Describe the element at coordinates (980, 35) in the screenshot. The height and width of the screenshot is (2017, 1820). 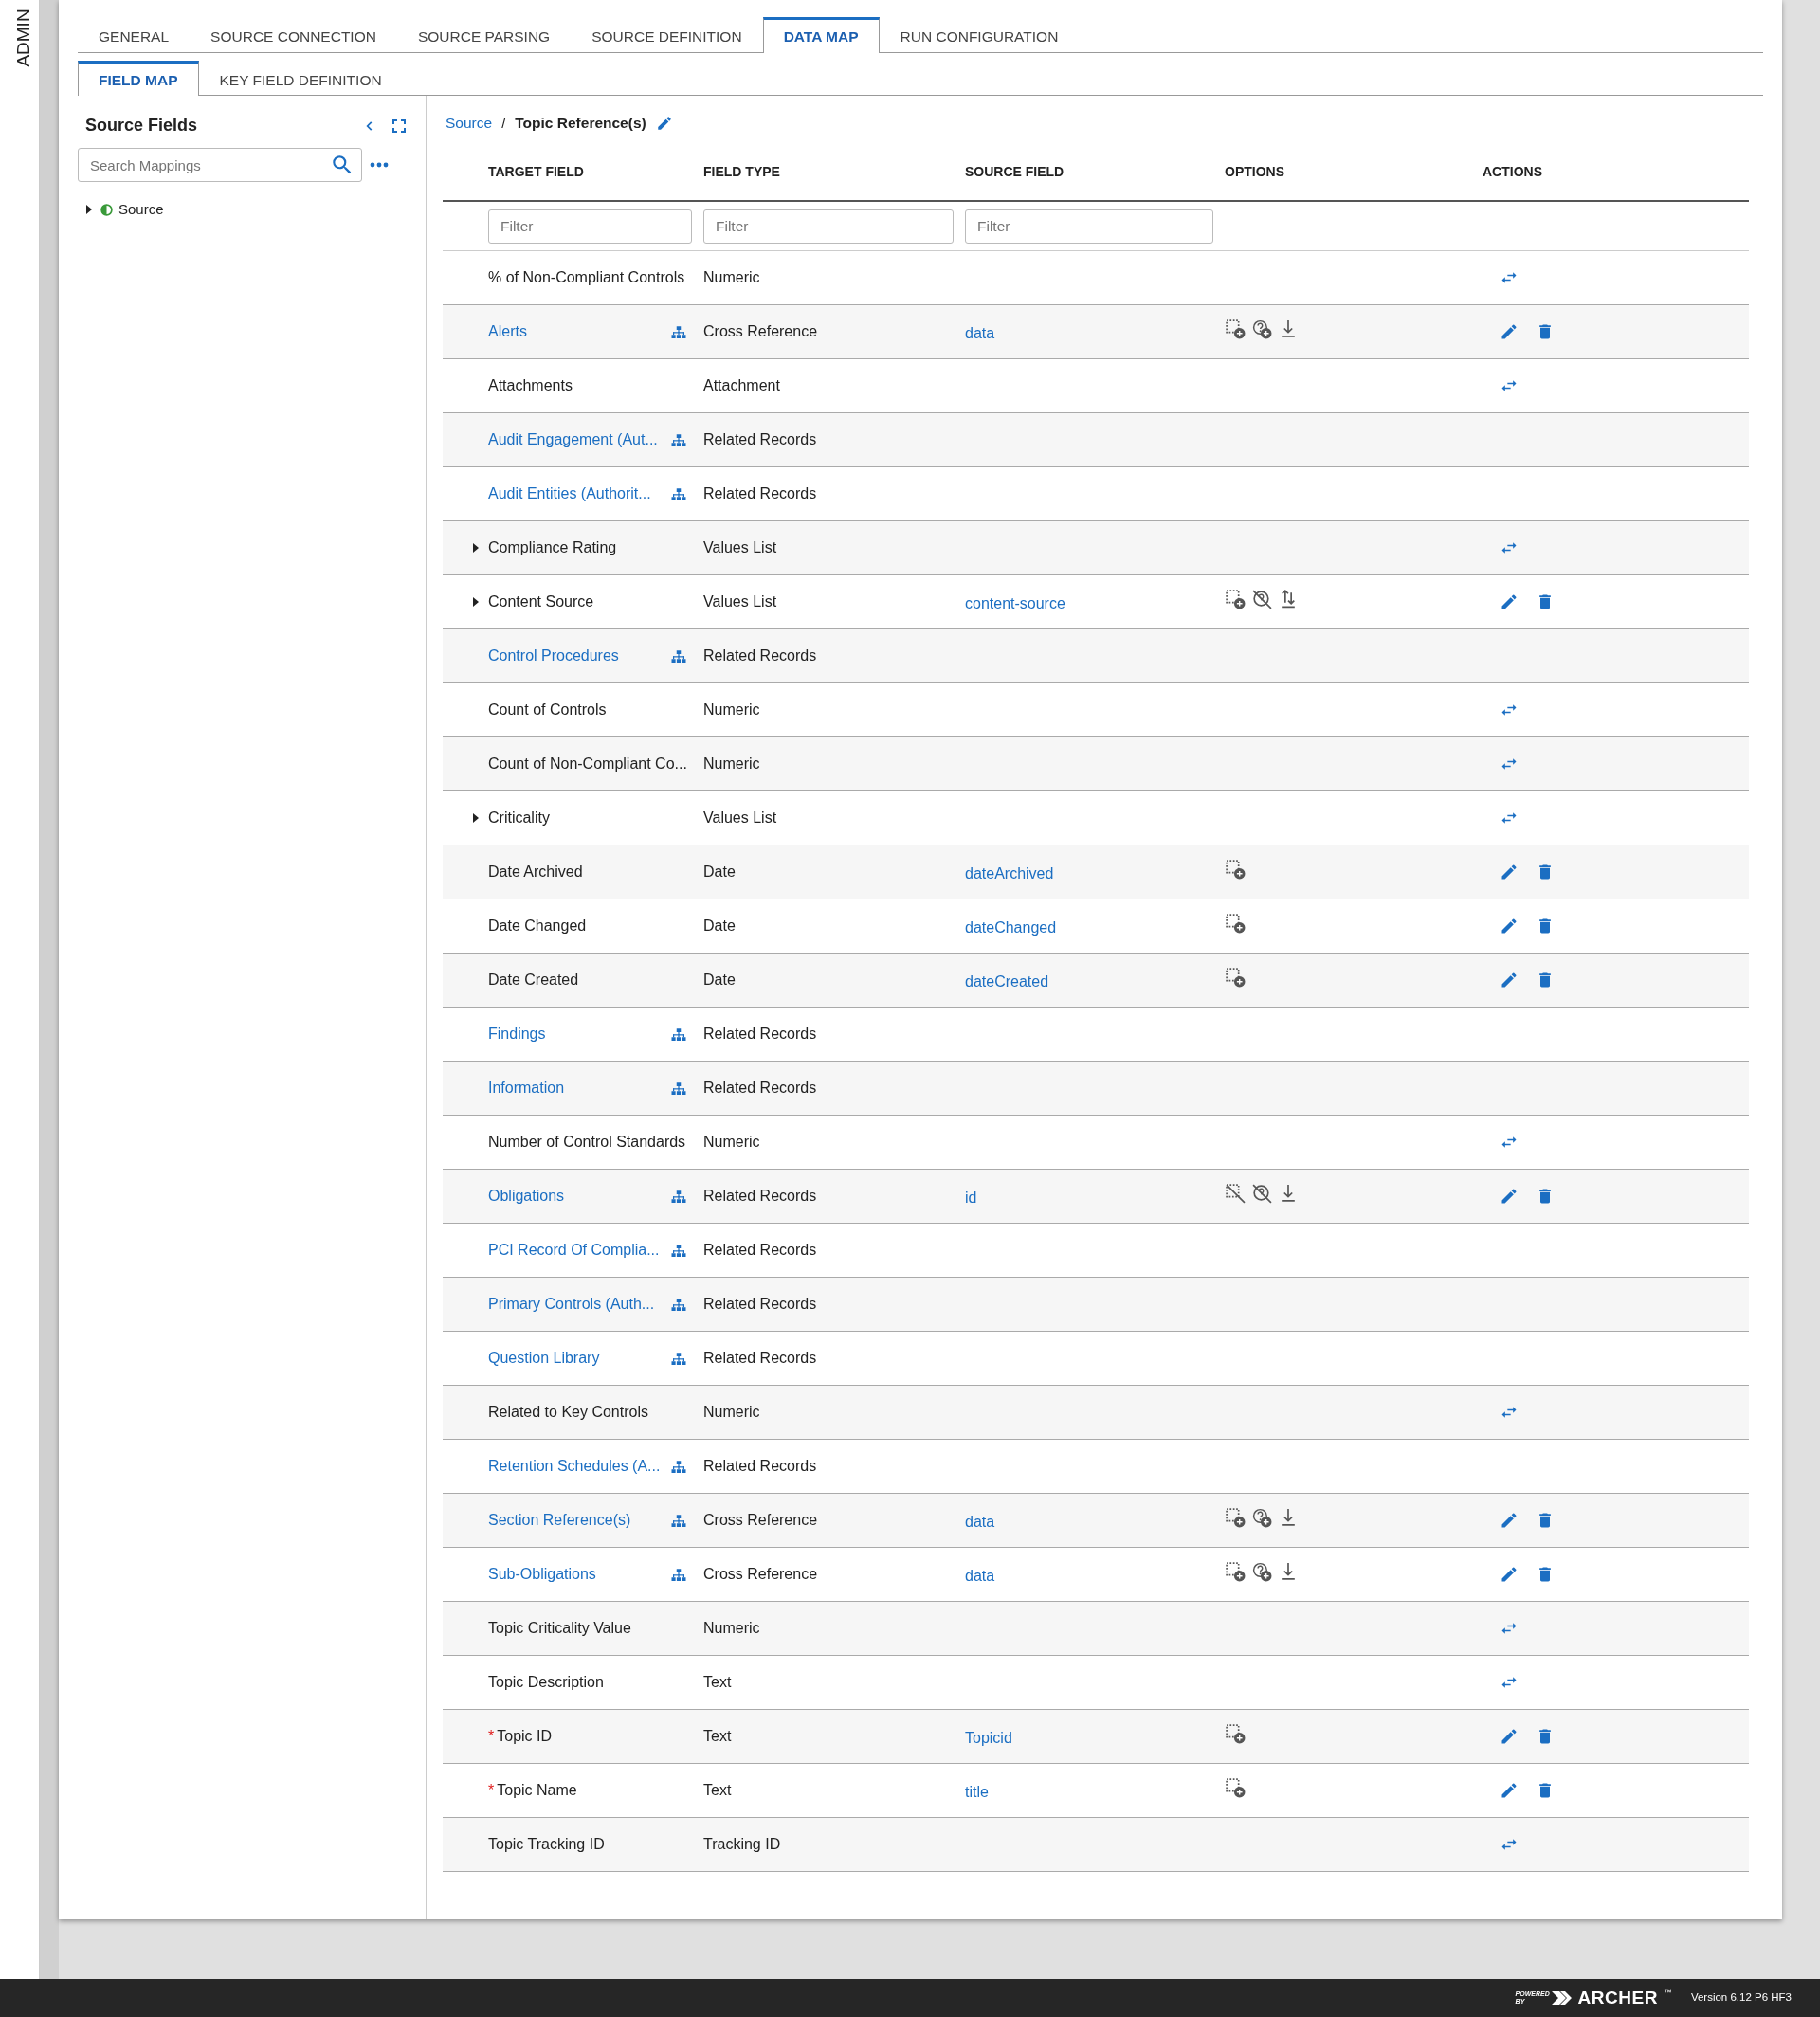
I see `tab: RUN CONFIGURATION` at that location.